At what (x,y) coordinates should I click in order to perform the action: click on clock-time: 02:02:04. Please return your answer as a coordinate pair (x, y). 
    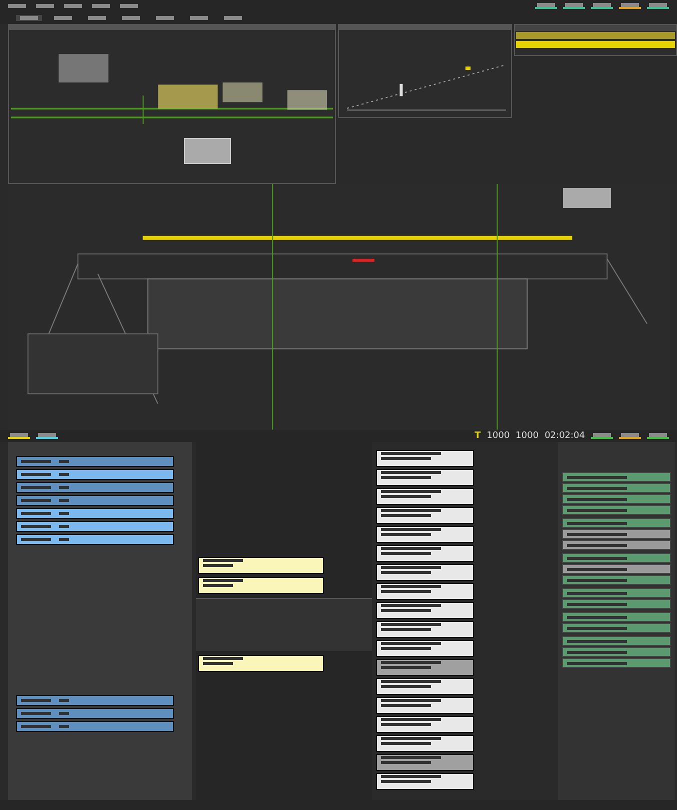
    Looking at the image, I should click on (564, 436).